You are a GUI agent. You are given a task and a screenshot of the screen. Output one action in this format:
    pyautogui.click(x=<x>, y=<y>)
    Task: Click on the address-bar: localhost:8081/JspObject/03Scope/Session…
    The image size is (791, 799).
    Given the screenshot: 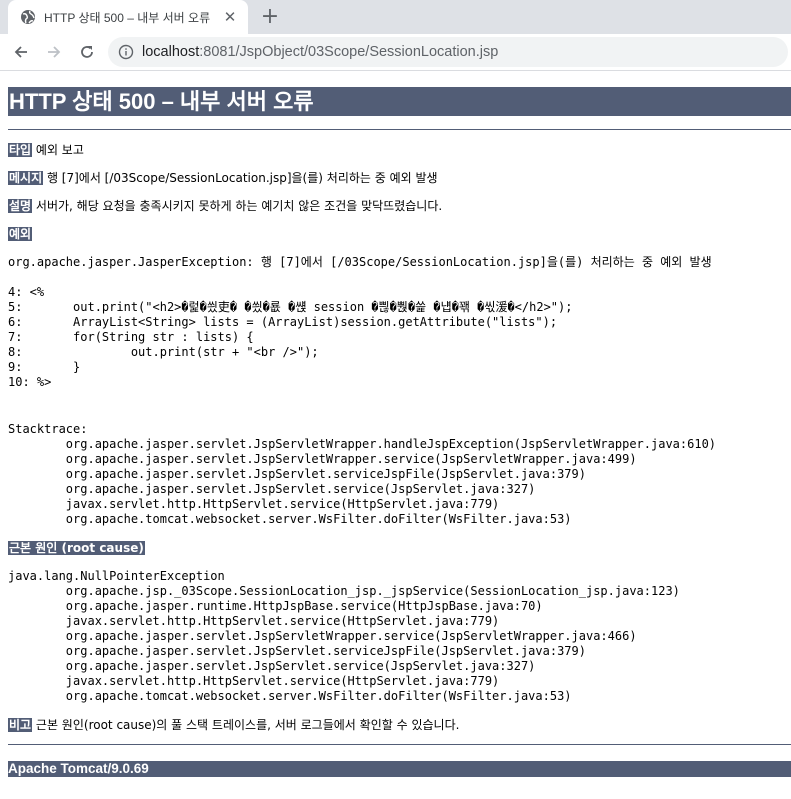 What is the action you would take?
    pyautogui.click(x=448, y=52)
    